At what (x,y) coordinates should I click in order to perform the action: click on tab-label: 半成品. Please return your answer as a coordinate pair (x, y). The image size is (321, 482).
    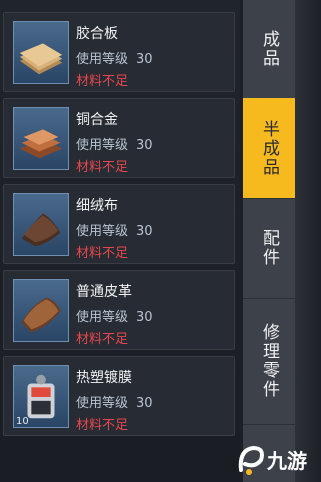
    Looking at the image, I should click on (269, 148).